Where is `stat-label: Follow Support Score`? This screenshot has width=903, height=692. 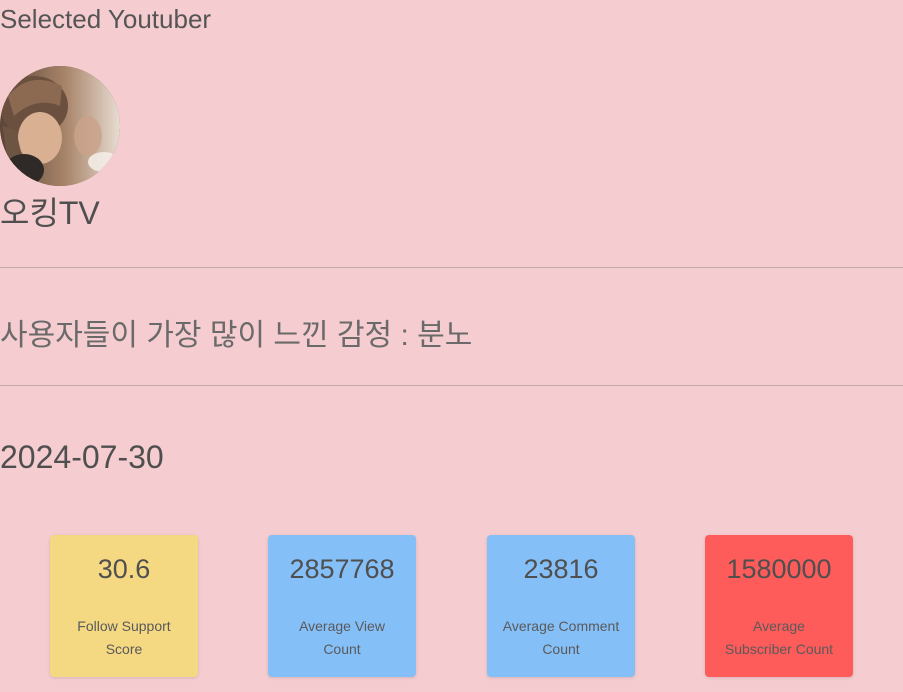 stat-label: Follow Support Score is located at coordinates (124, 637).